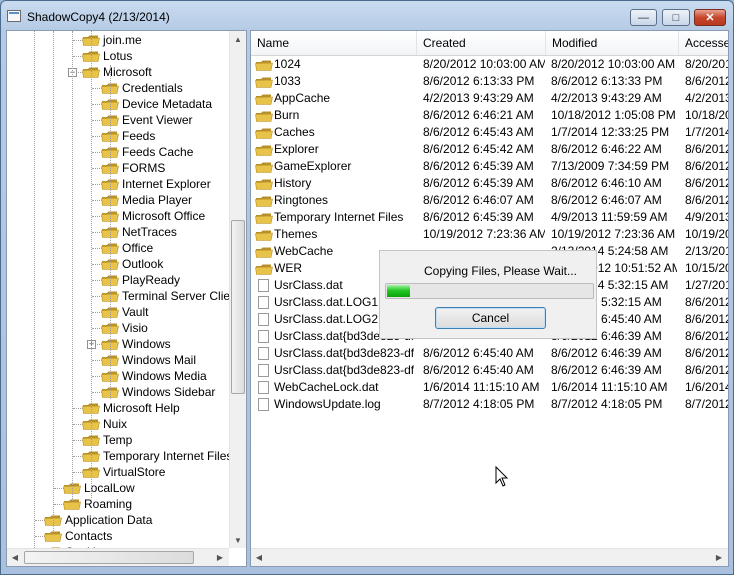 This screenshot has width=734, height=575. What do you see at coordinates (703, 43) in the screenshot?
I see `column-header-accessed: Accessed` at bounding box center [703, 43].